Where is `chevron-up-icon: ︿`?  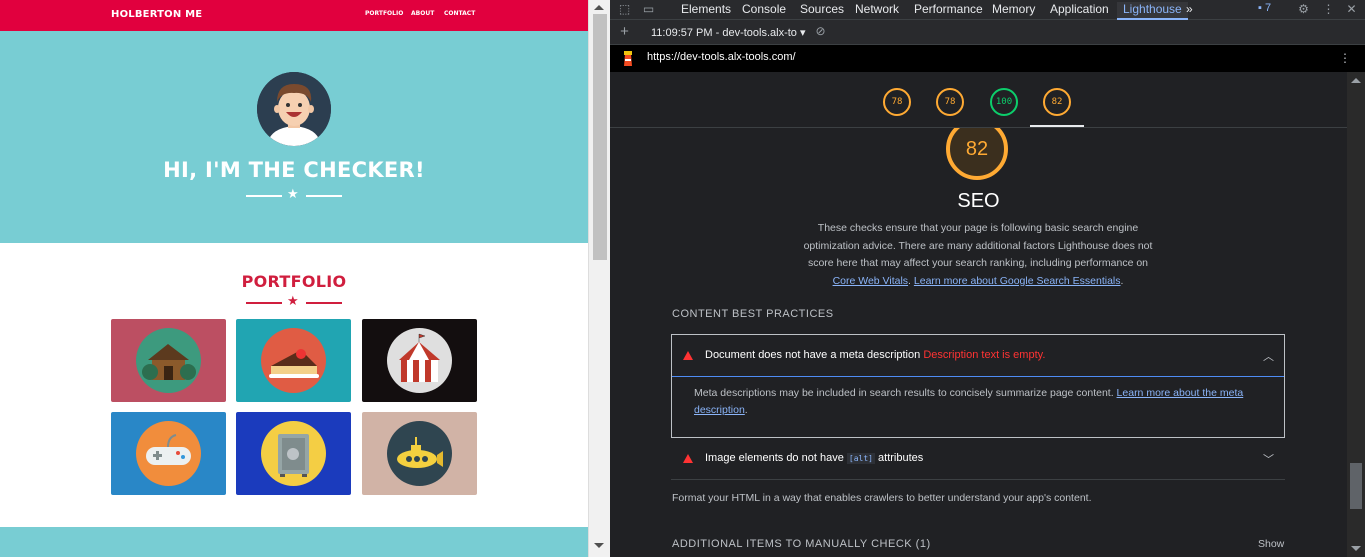
chevron-up-icon: ︿ is located at coordinates (1268, 356).